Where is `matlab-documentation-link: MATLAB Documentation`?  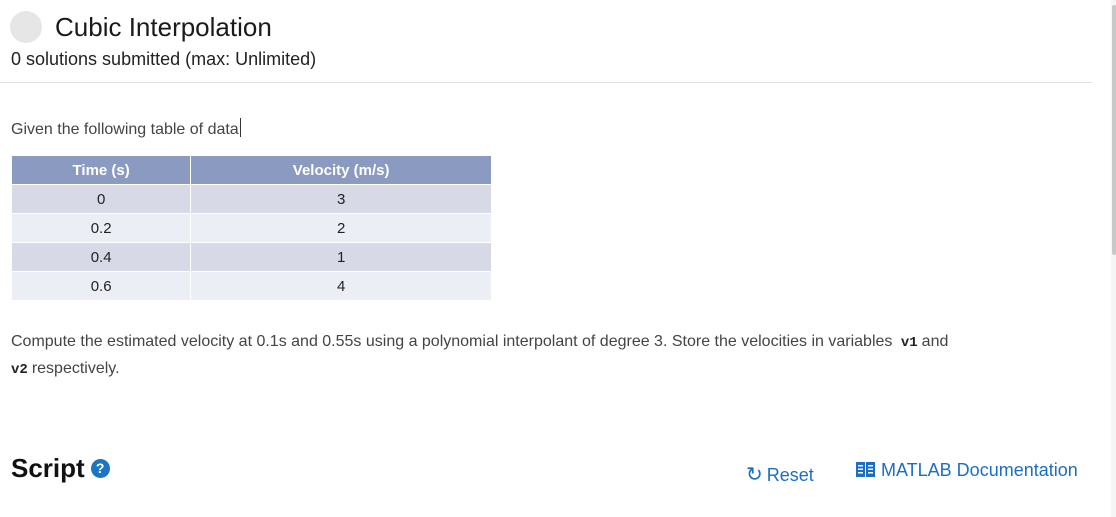
matlab-documentation-link: MATLAB Documentation is located at coordinates (967, 470).